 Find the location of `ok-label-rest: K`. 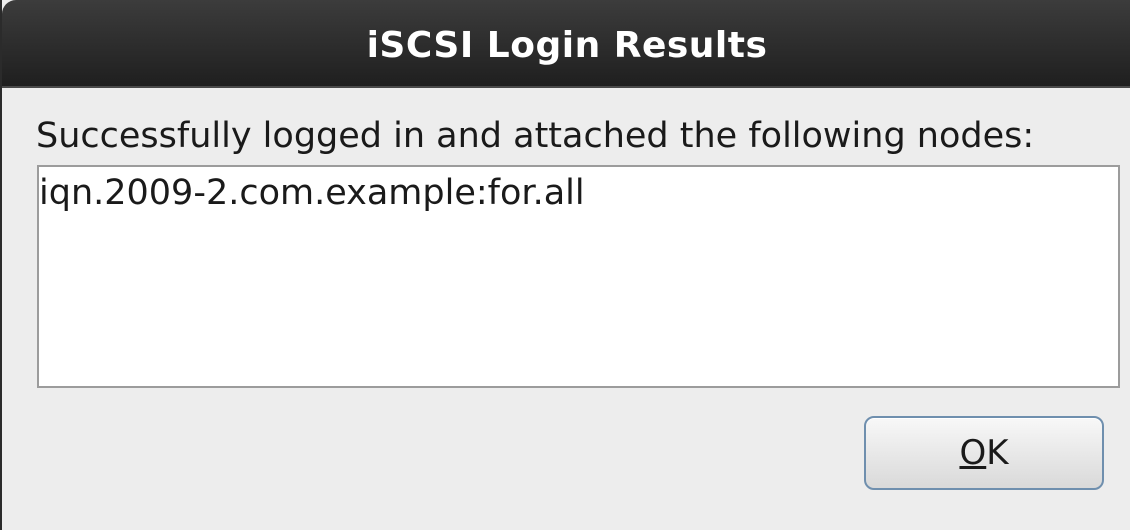

ok-label-rest: K is located at coordinates (997, 453).